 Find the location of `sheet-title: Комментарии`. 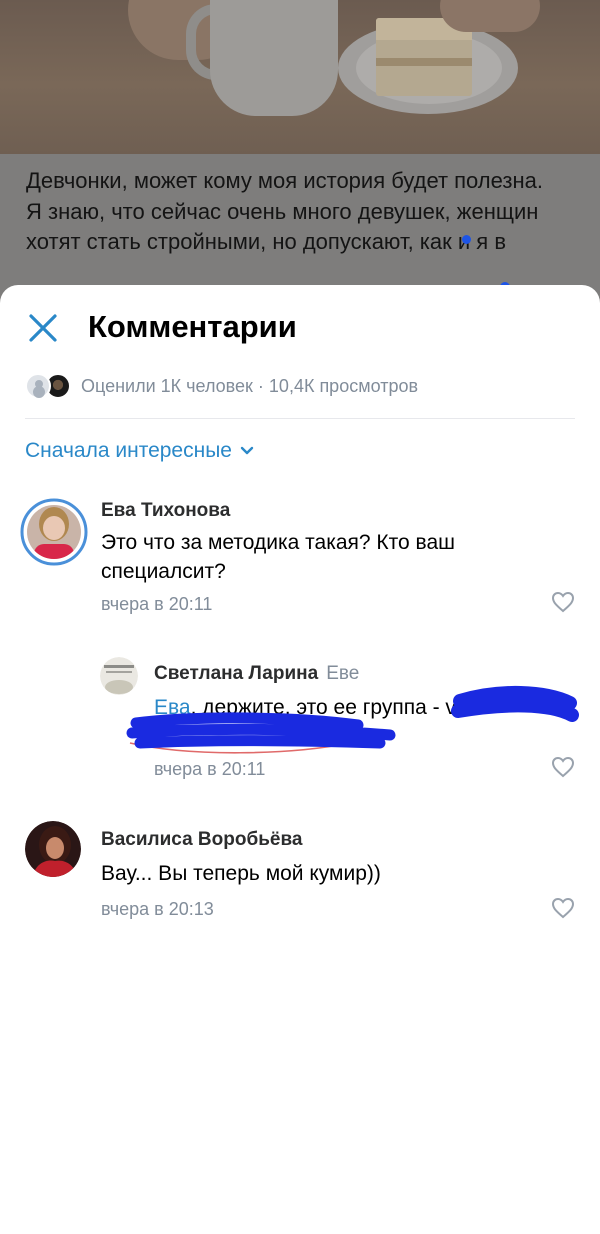

sheet-title: Комментарии is located at coordinates (192, 326).